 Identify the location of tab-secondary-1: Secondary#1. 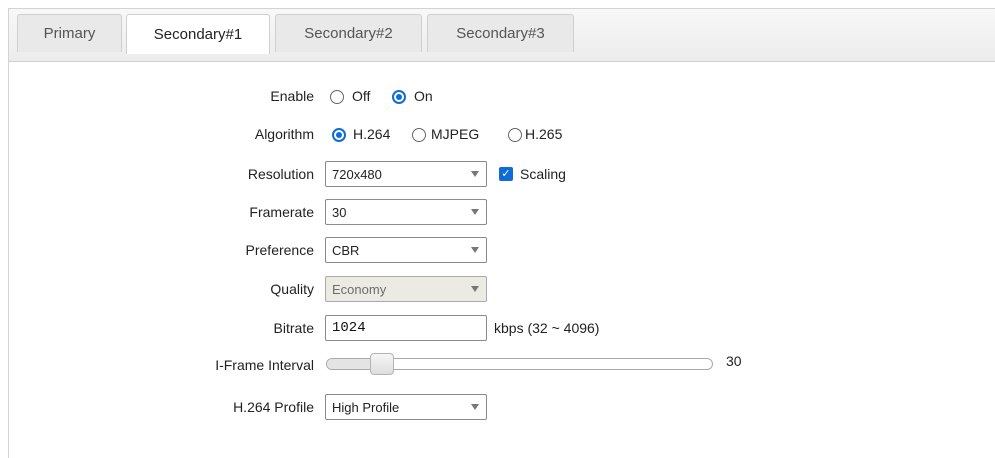
(198, 34).